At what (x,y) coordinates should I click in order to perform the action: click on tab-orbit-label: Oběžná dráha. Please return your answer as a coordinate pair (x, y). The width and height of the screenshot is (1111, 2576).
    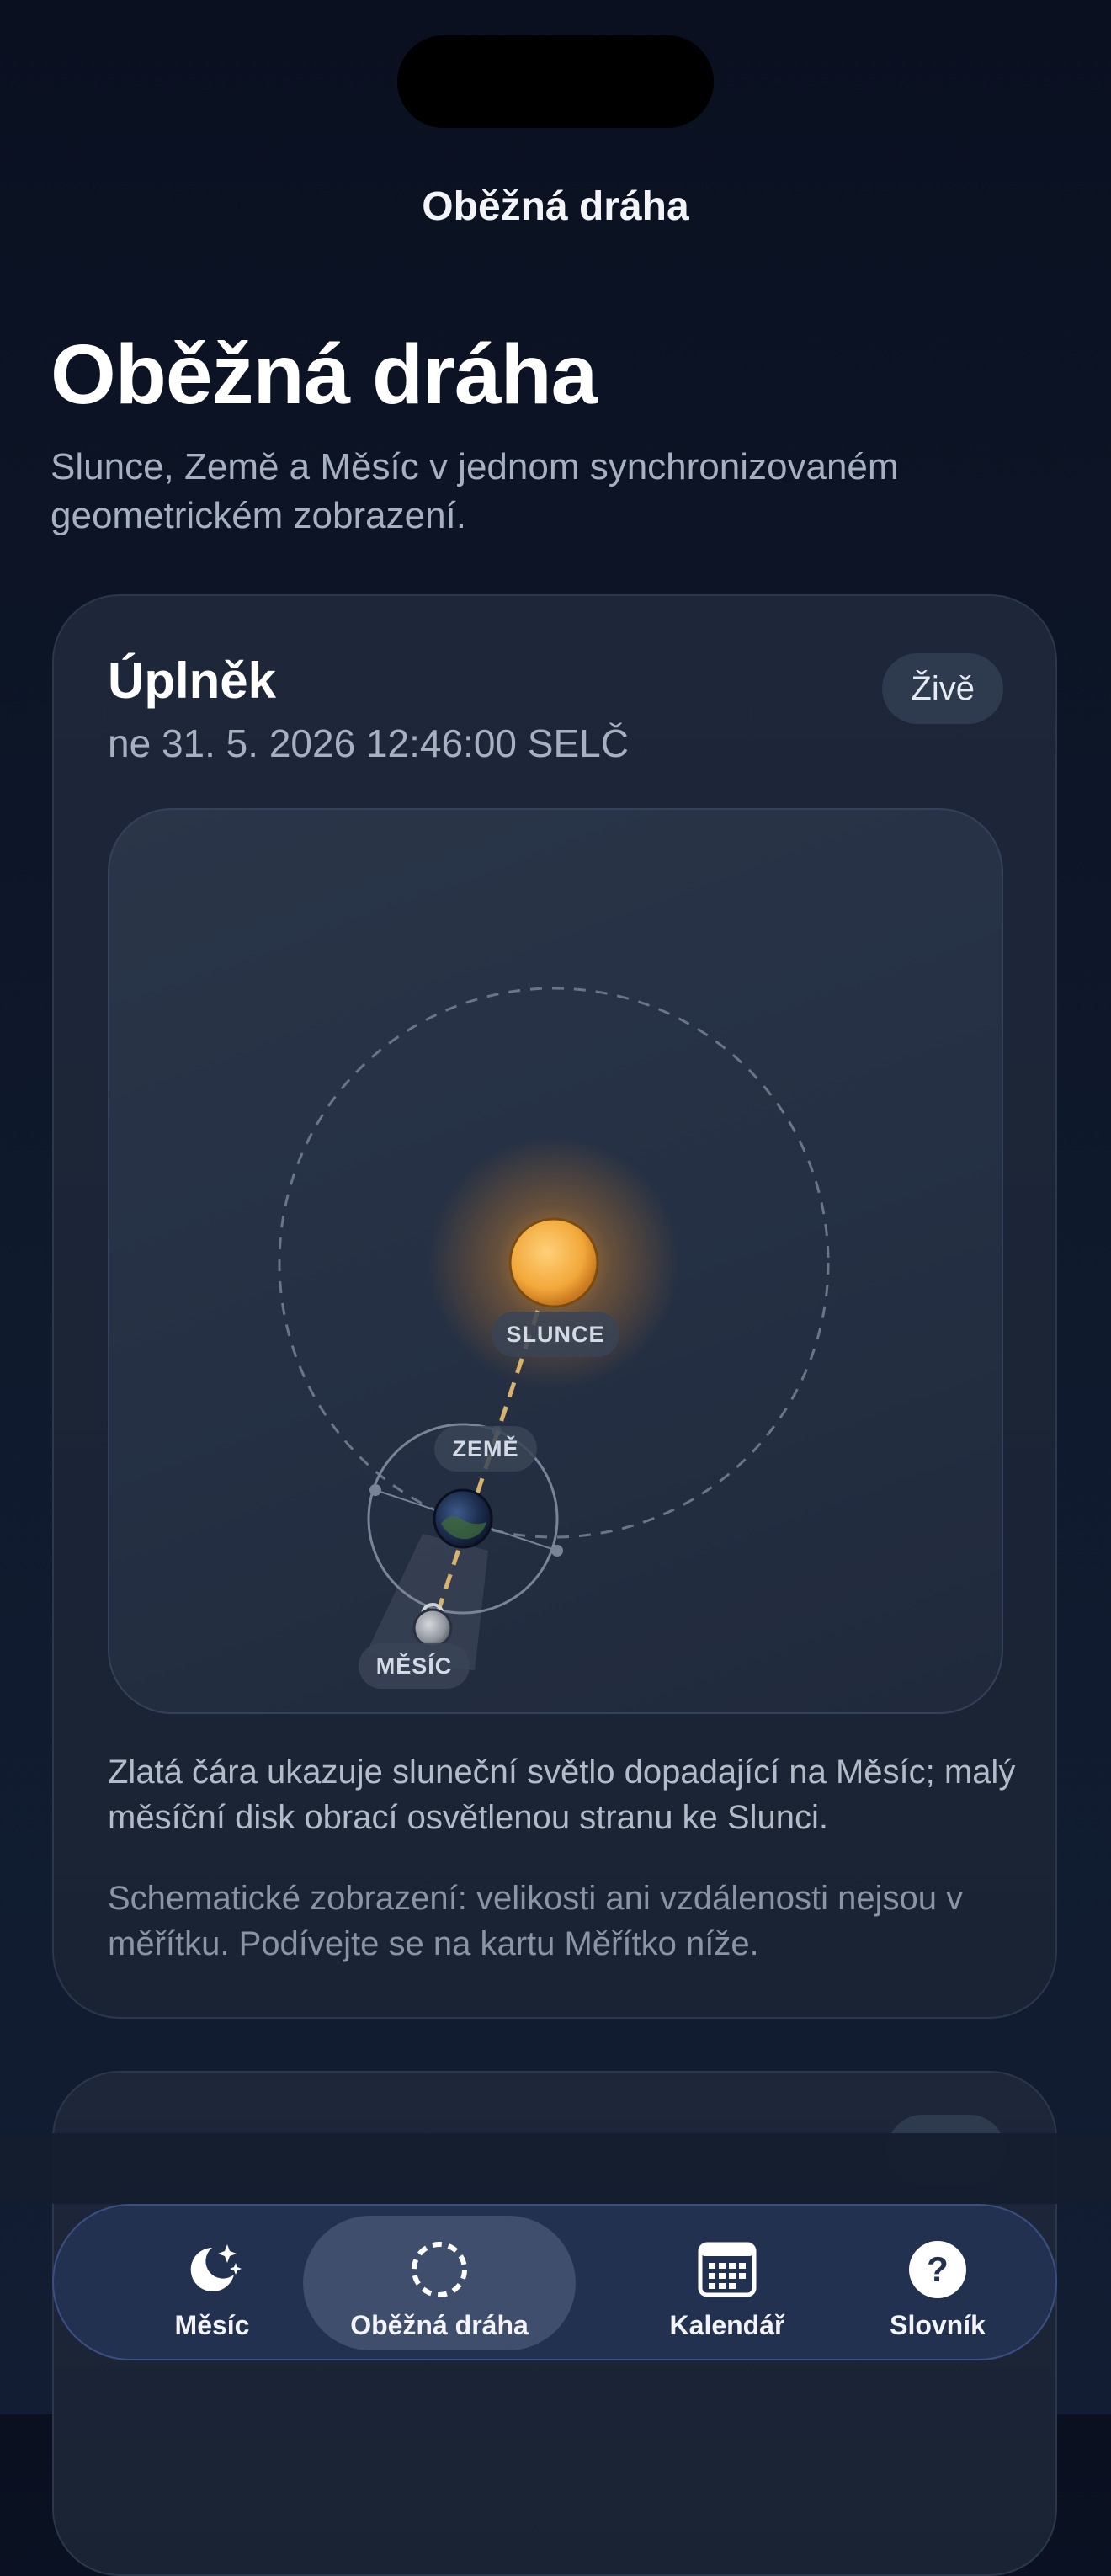
    Looking at the image, I should click on (439, 2325).